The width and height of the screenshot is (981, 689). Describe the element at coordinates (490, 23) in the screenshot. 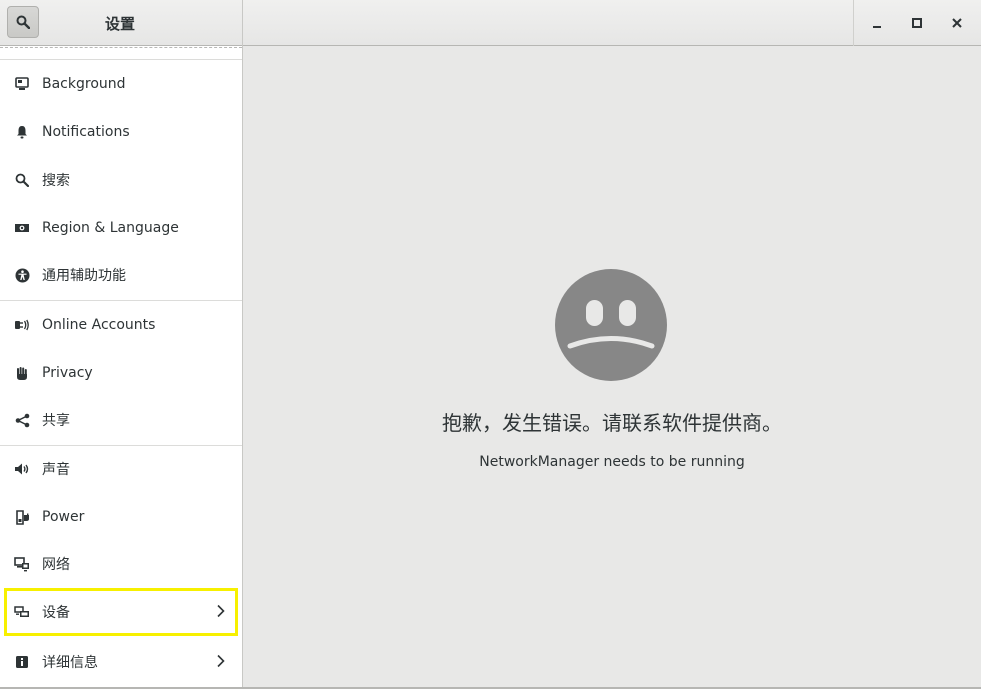

I see `header-bar: 设置` at that location.